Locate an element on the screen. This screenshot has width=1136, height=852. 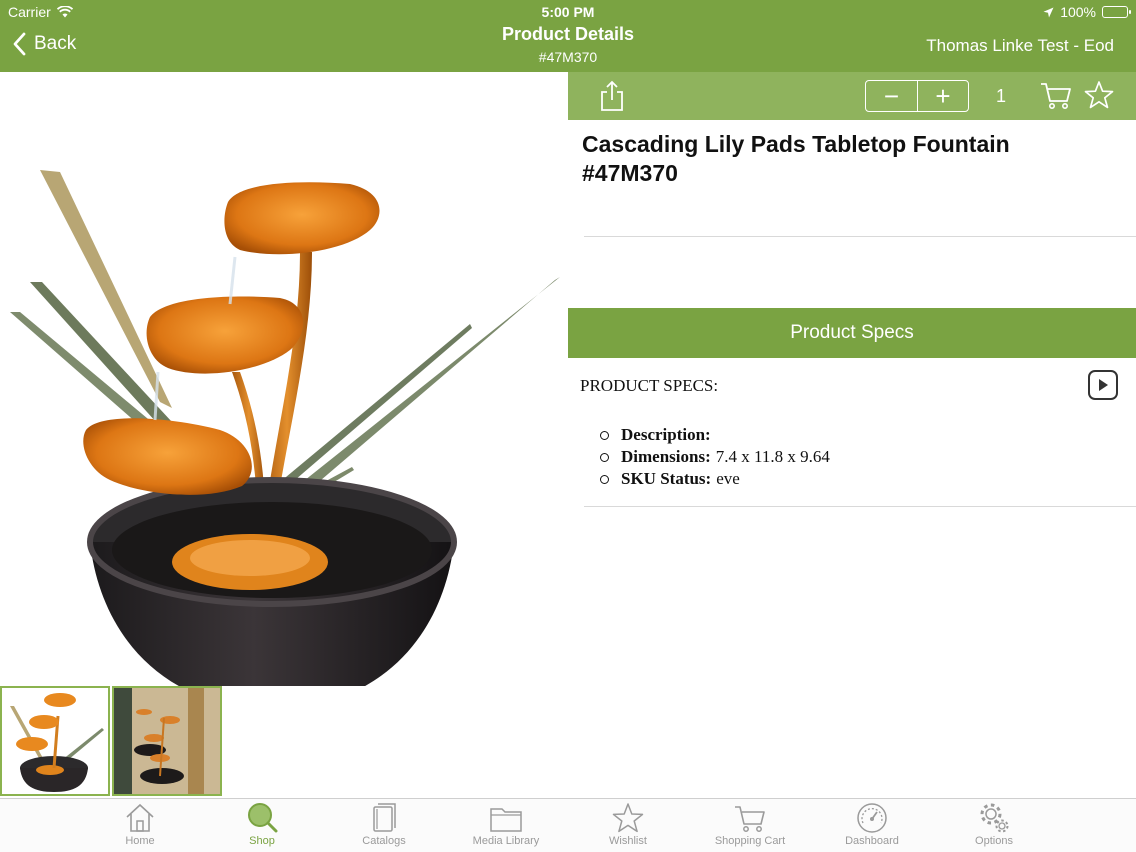
increment-button: + is located at coordinates (942, 96).